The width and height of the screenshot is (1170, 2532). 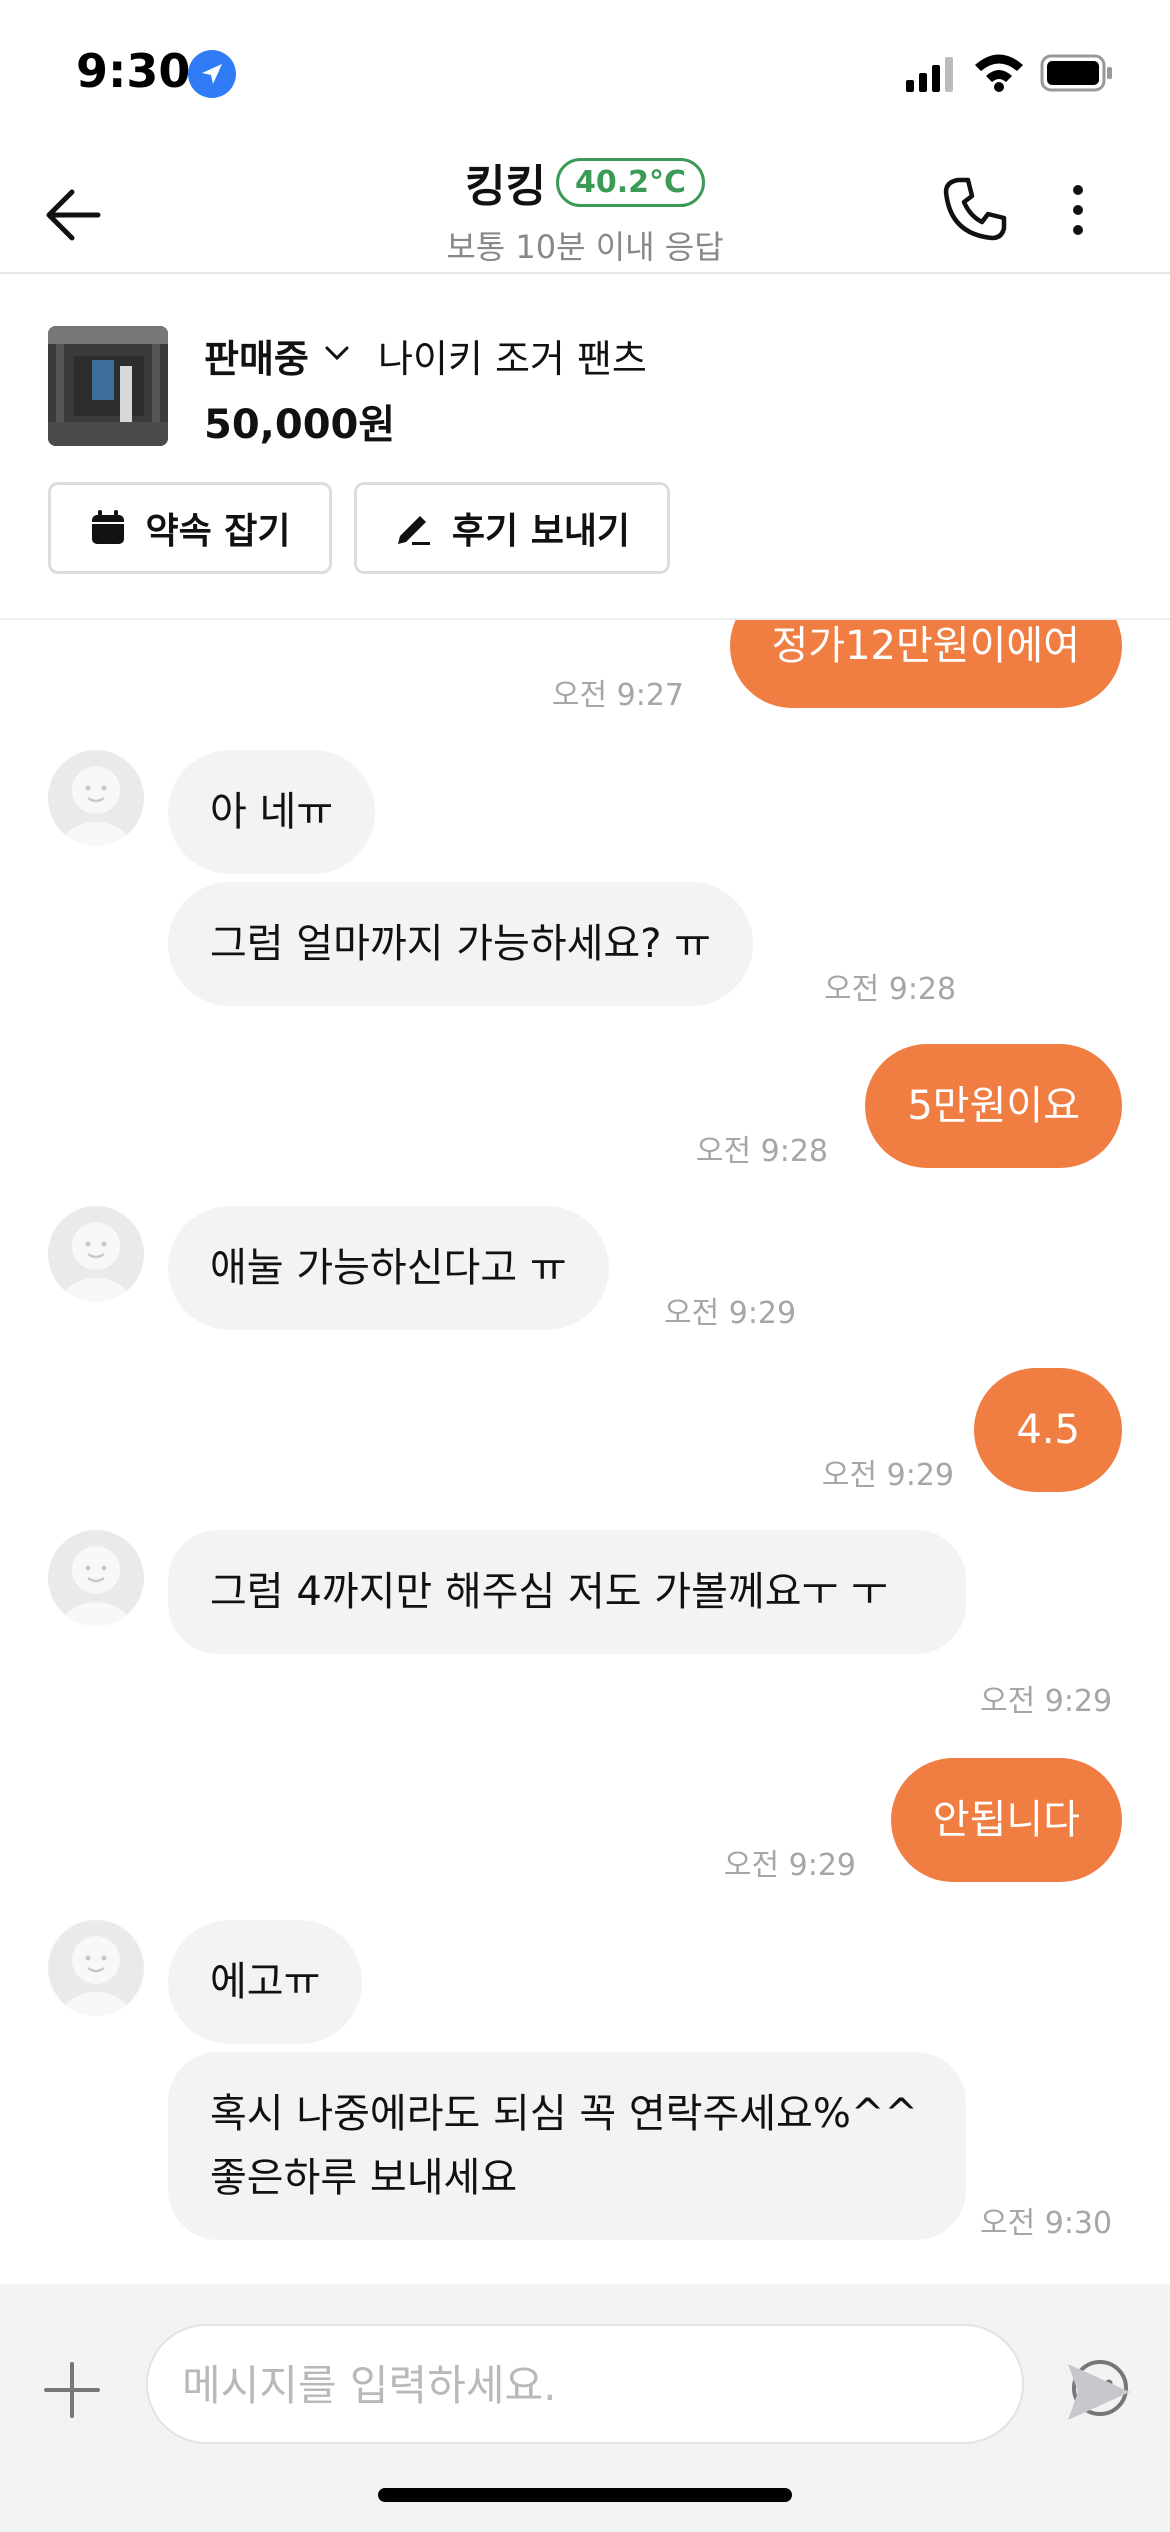 I want to click on message-bubble-outgoing: 정가12만원이에여, so click(x=925, y=664).